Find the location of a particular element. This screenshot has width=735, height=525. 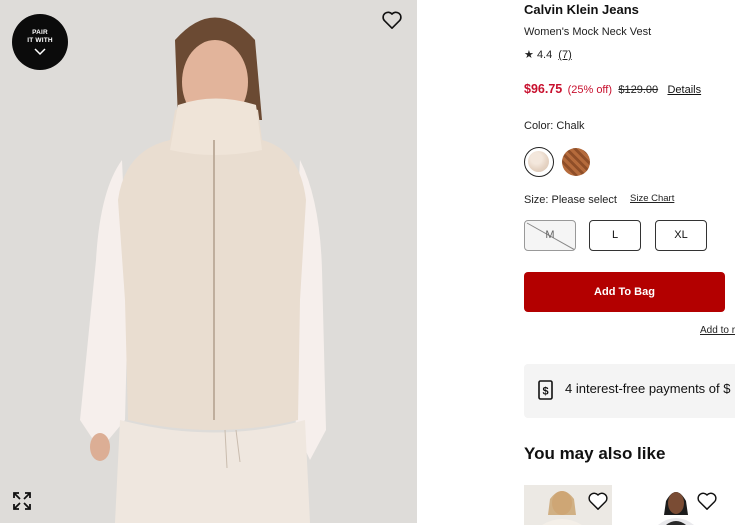

pair-label-line1: PAIR is located at coordinates (40, 32).